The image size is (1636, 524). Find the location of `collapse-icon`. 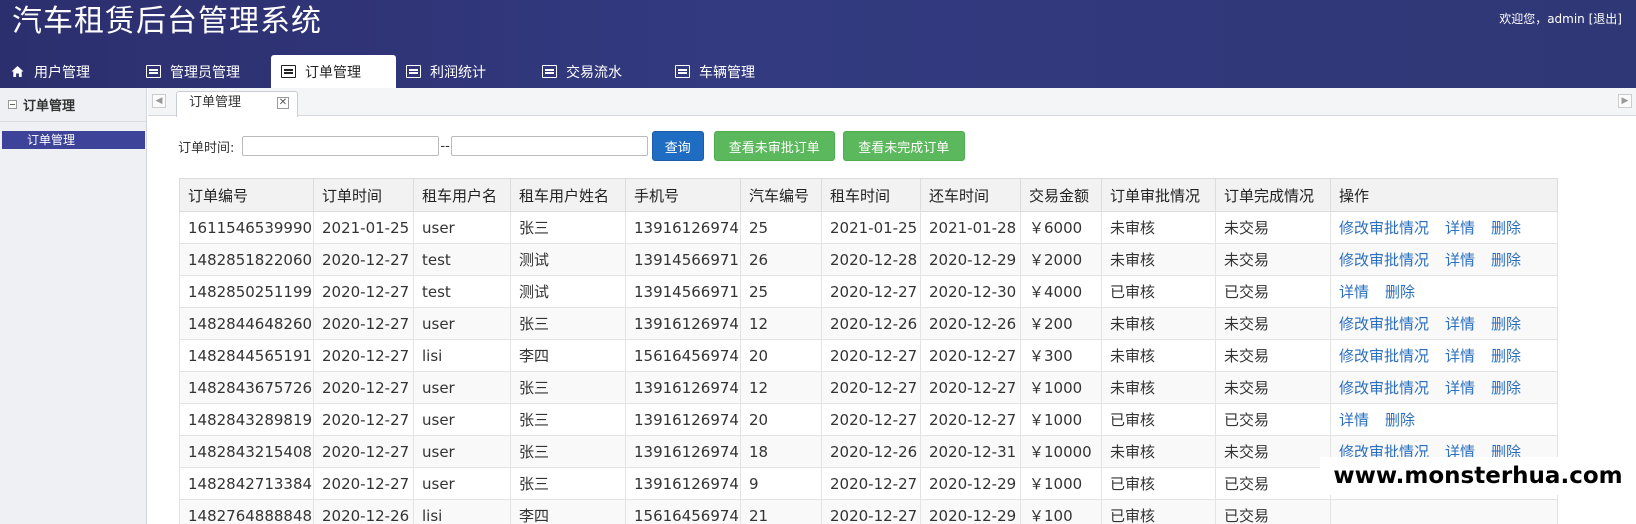

collapse-icon is located at coordinates (12, 104).